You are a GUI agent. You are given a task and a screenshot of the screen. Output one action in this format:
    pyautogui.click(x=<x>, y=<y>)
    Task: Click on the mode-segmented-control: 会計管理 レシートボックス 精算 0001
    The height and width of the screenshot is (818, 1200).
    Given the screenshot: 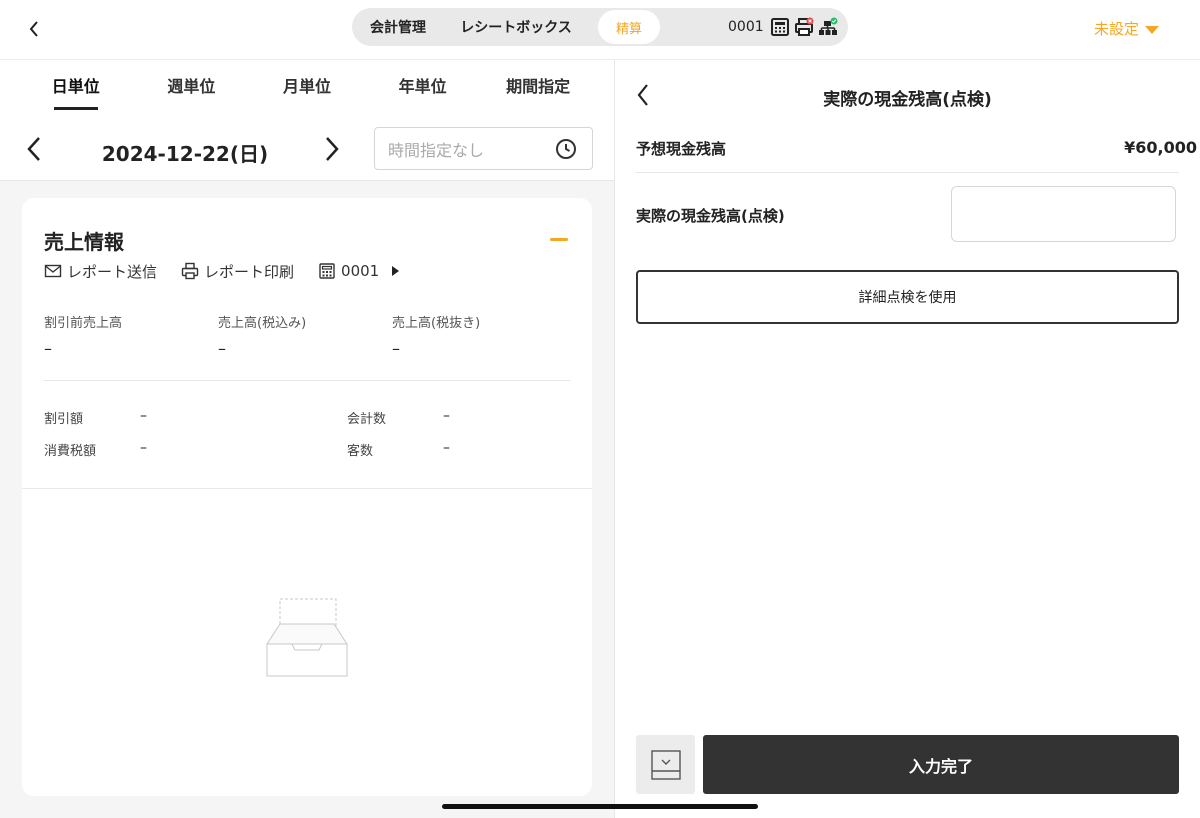 What is the action you would take?
    pyautogui.click(x=600, y=27)
    